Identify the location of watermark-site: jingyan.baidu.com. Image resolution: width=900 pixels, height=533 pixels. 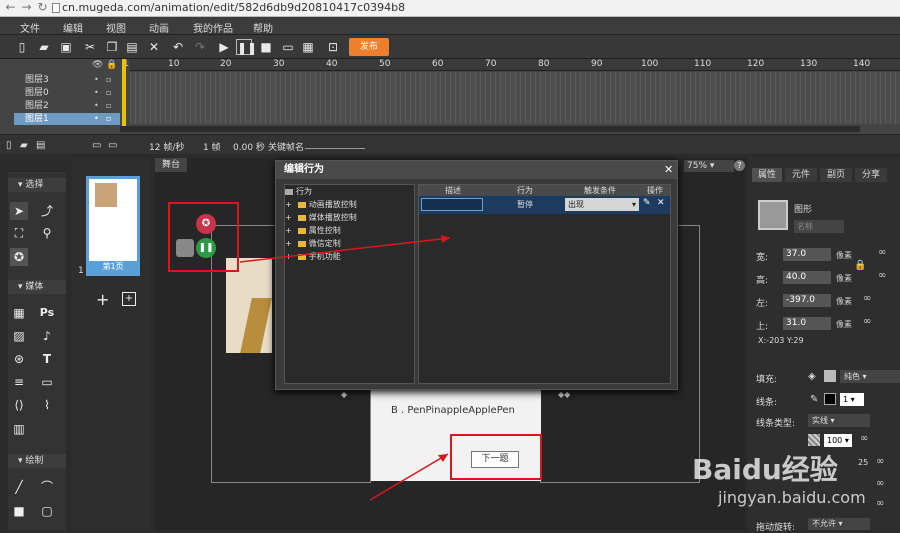
(792, 497).